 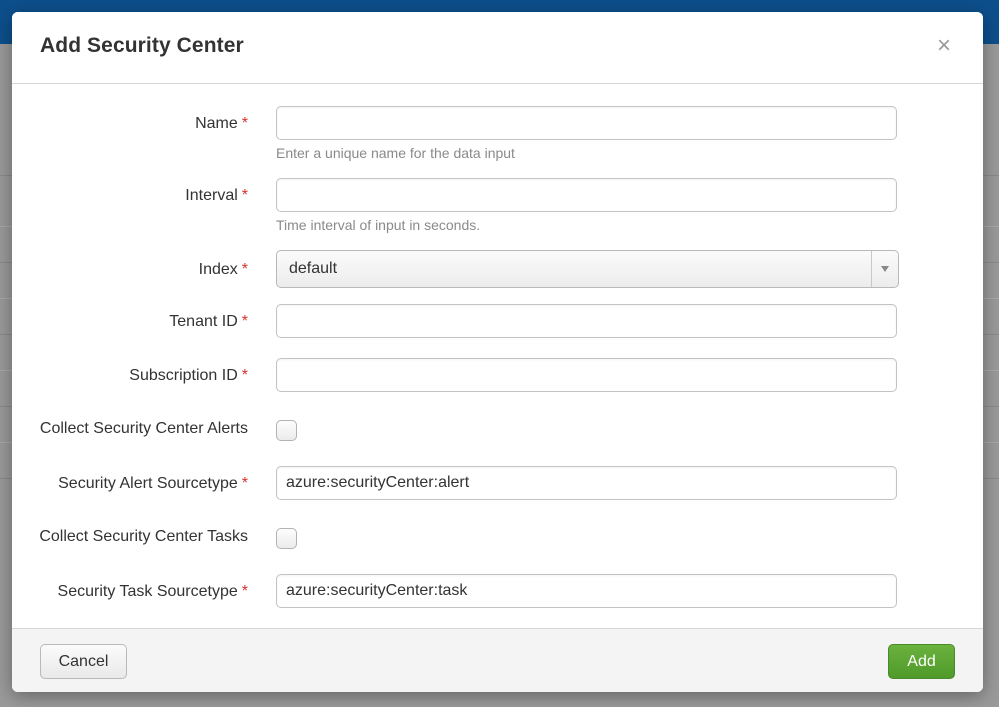 I want to click on subscription-id-label-text: Subscription ID, so click(x=183, y=375).